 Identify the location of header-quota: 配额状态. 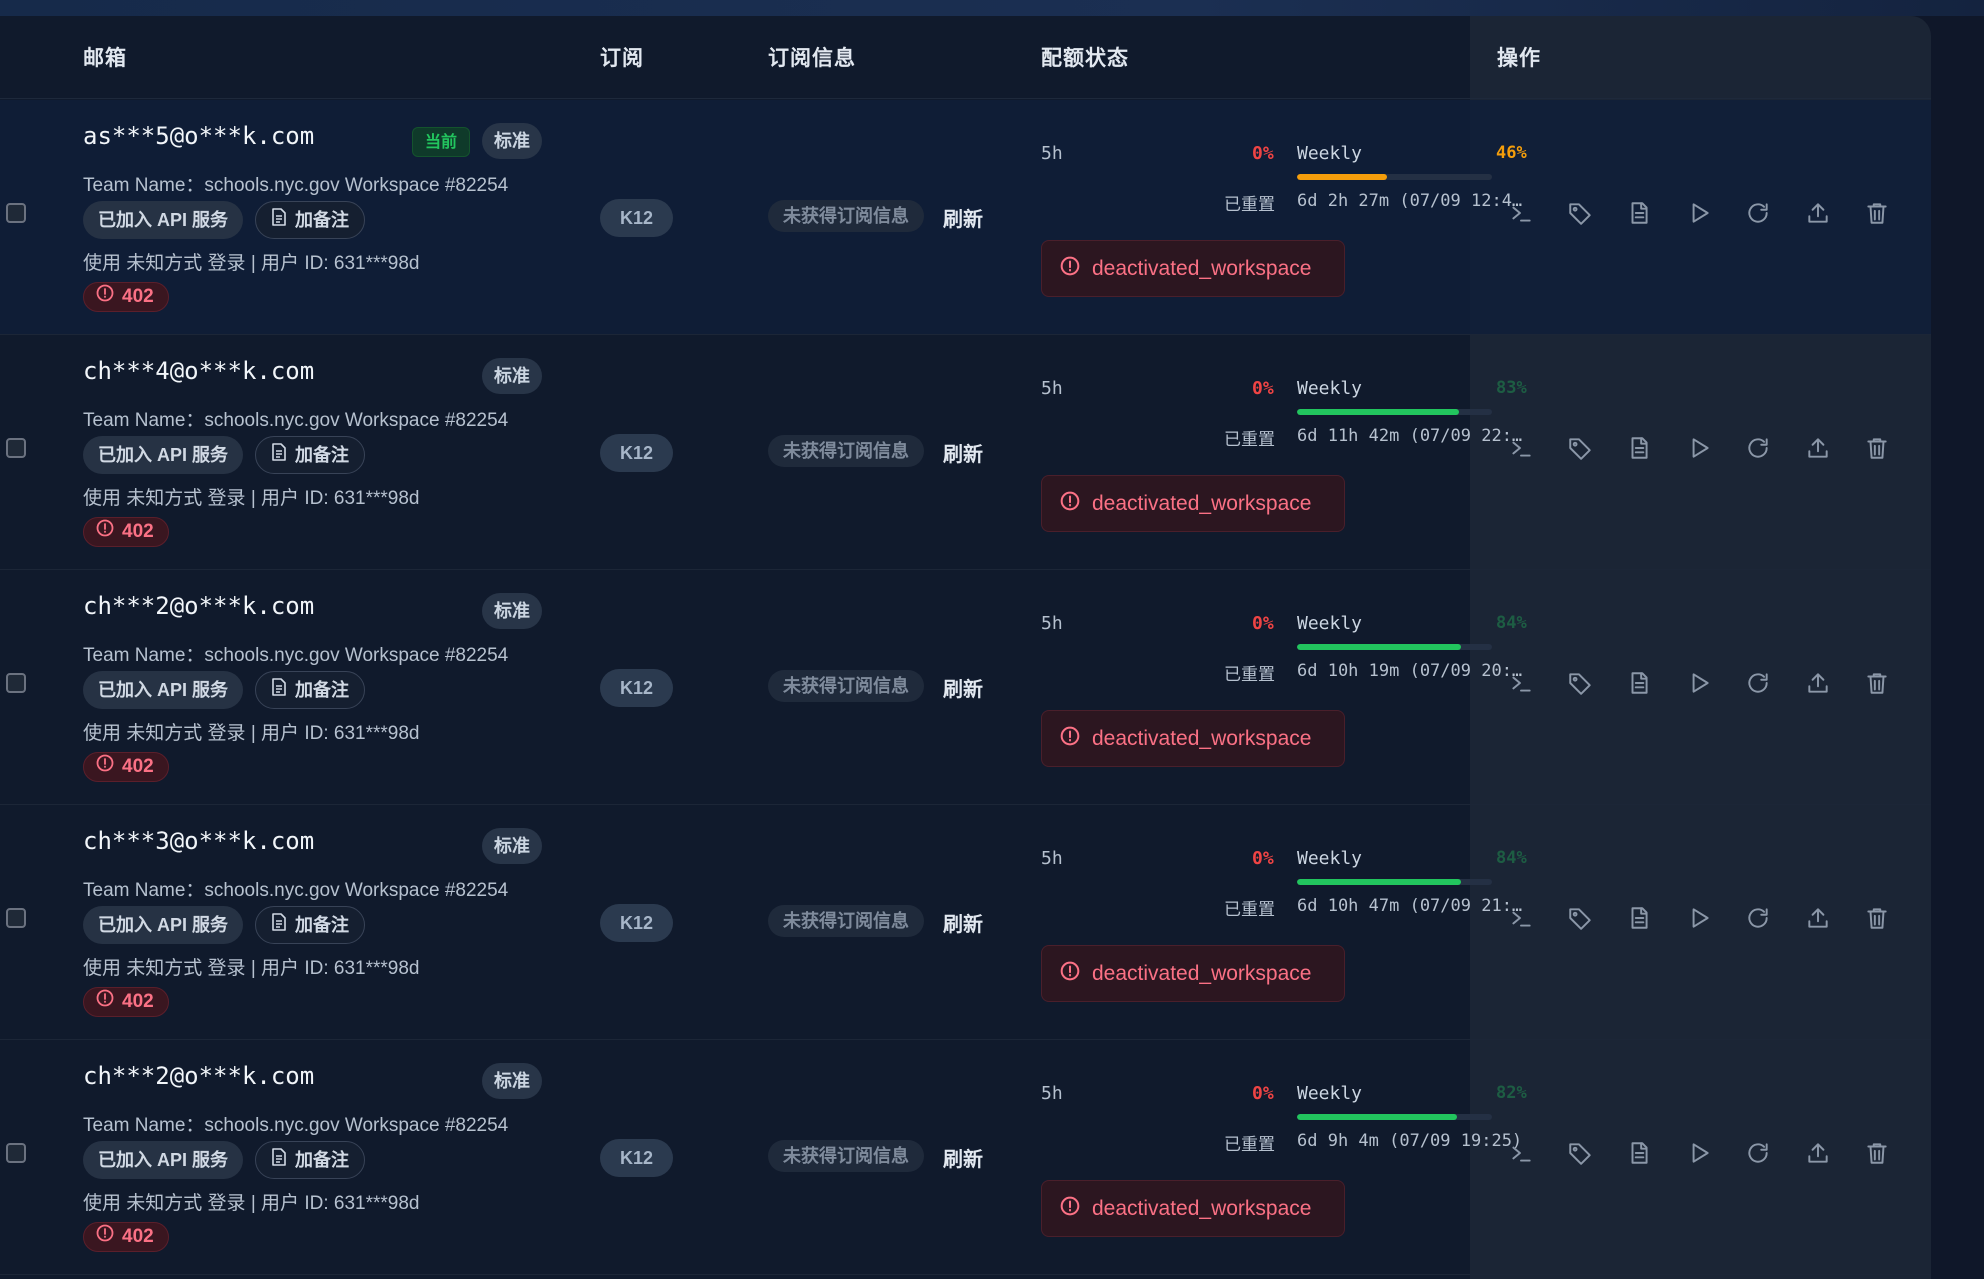
(1085, 58).